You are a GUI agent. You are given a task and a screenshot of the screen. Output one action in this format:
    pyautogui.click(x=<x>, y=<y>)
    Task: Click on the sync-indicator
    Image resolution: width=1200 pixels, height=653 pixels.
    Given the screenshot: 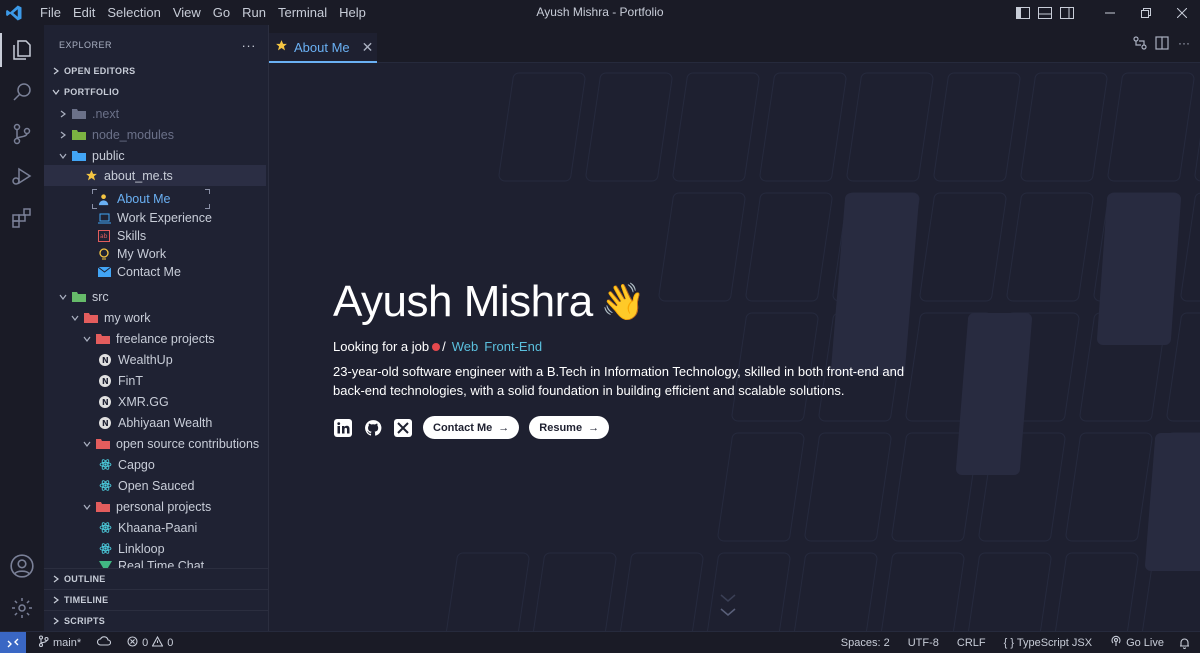 What is the action you would take?
    pyautogui.click(x=104, y=642)
    